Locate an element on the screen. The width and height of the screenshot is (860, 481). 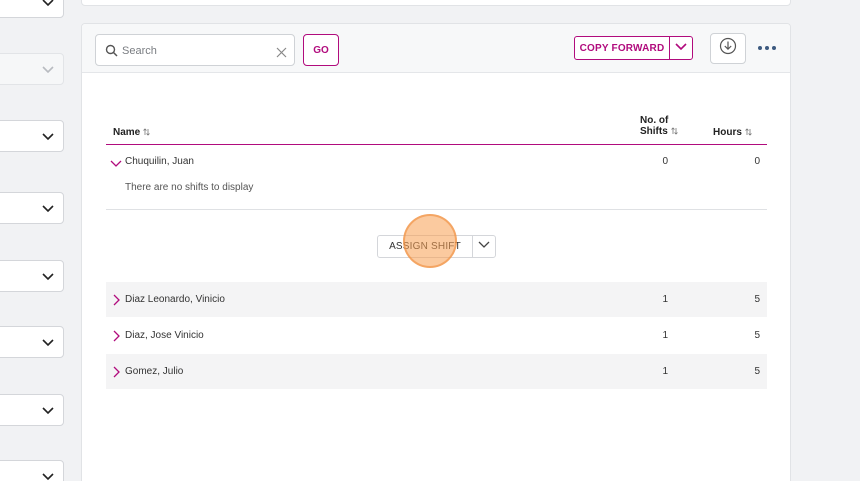
search-box is located at coordinates (195, 50).